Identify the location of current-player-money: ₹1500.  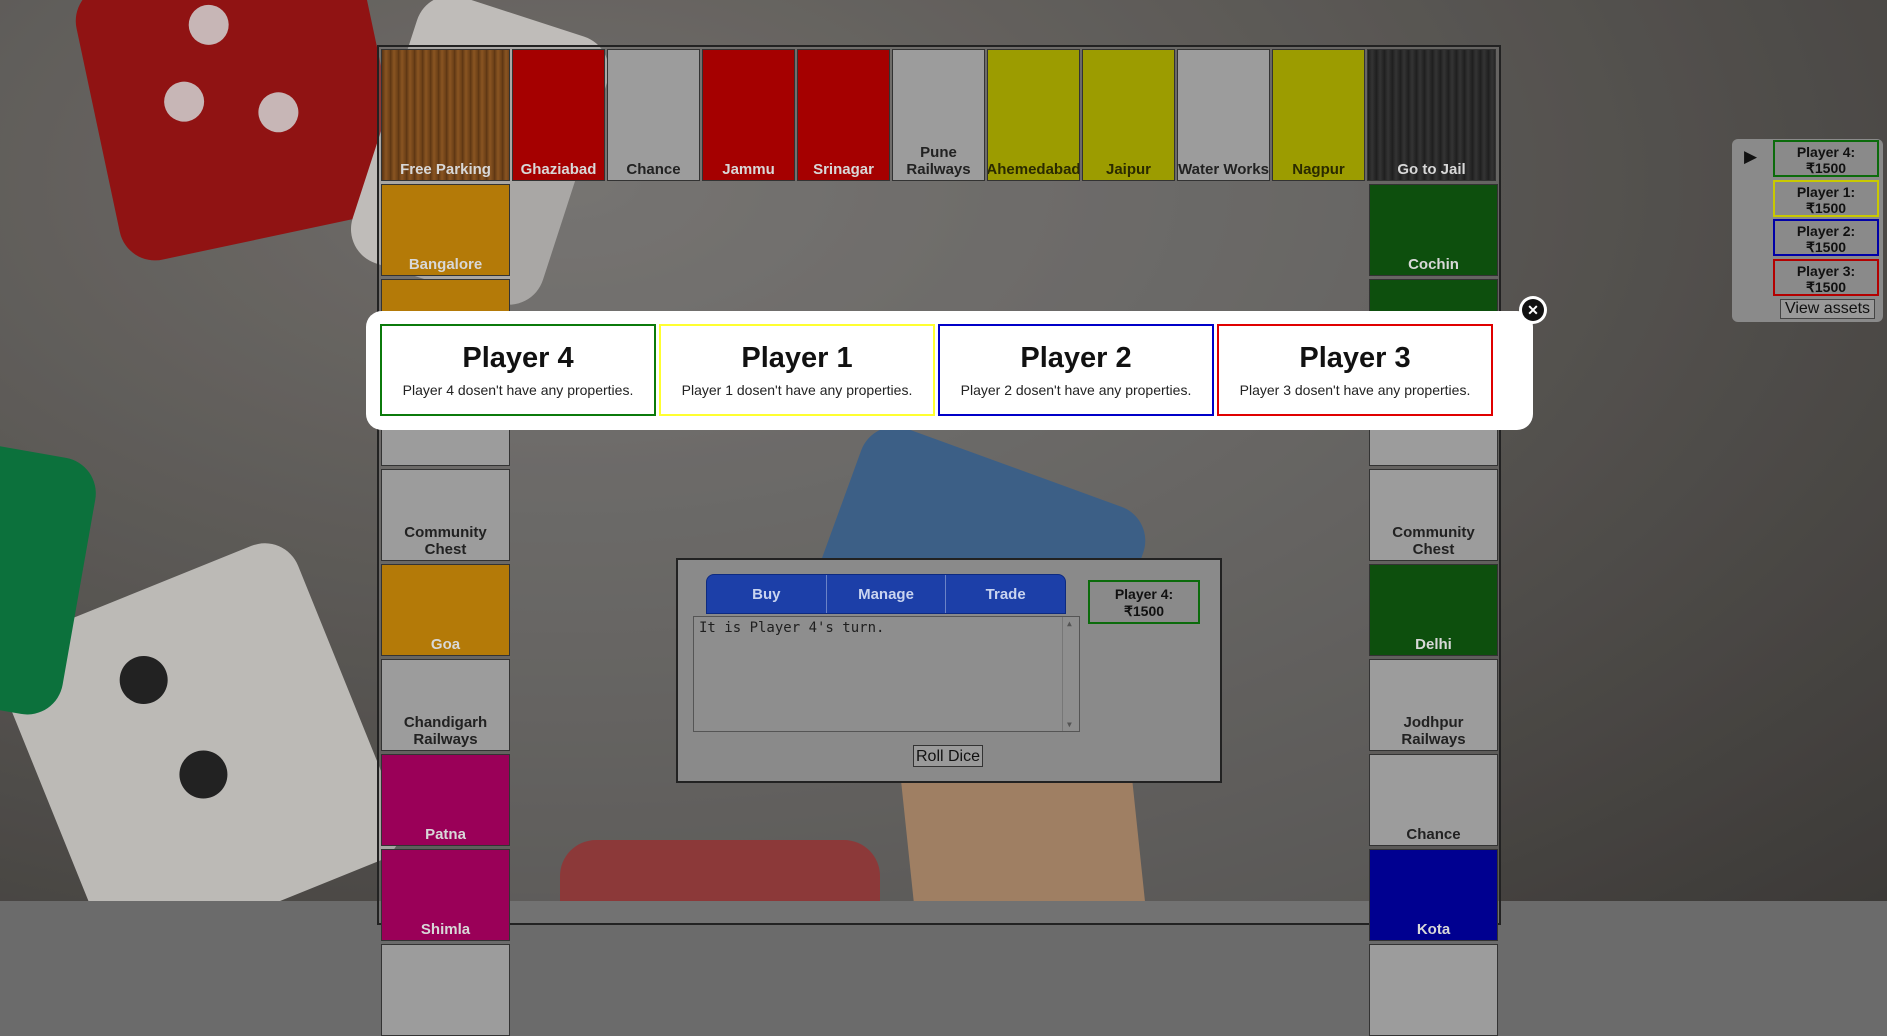
(1144, 611).